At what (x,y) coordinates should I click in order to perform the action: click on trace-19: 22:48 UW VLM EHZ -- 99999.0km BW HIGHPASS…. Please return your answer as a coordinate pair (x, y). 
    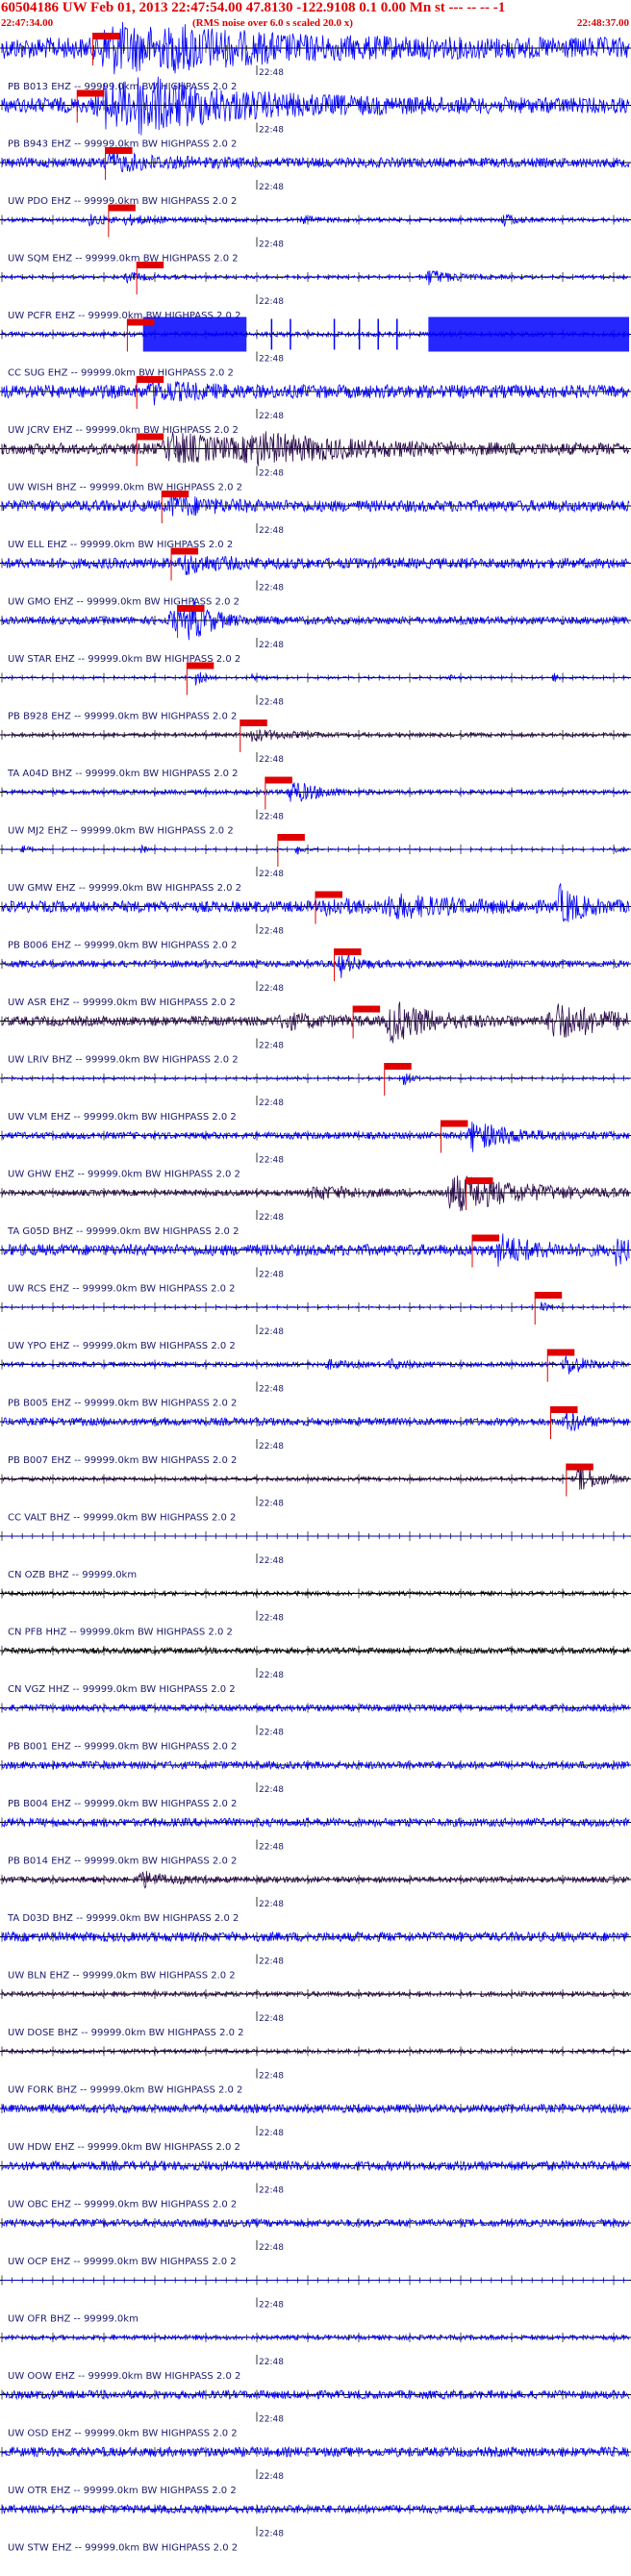
    Looking at the image, I should click on (315, 1093).